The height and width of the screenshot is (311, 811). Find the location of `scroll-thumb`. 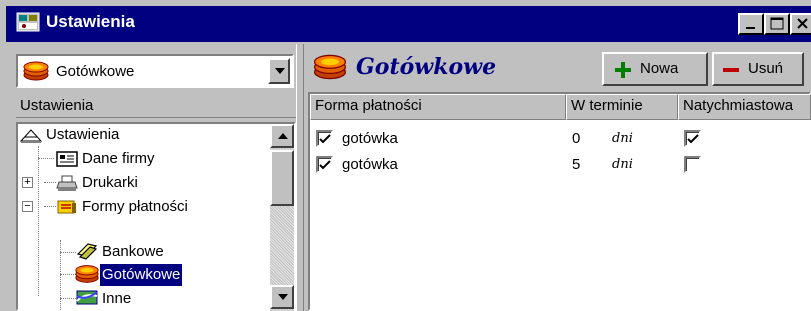

scroll-thumb is located at coordinates (282, 178).